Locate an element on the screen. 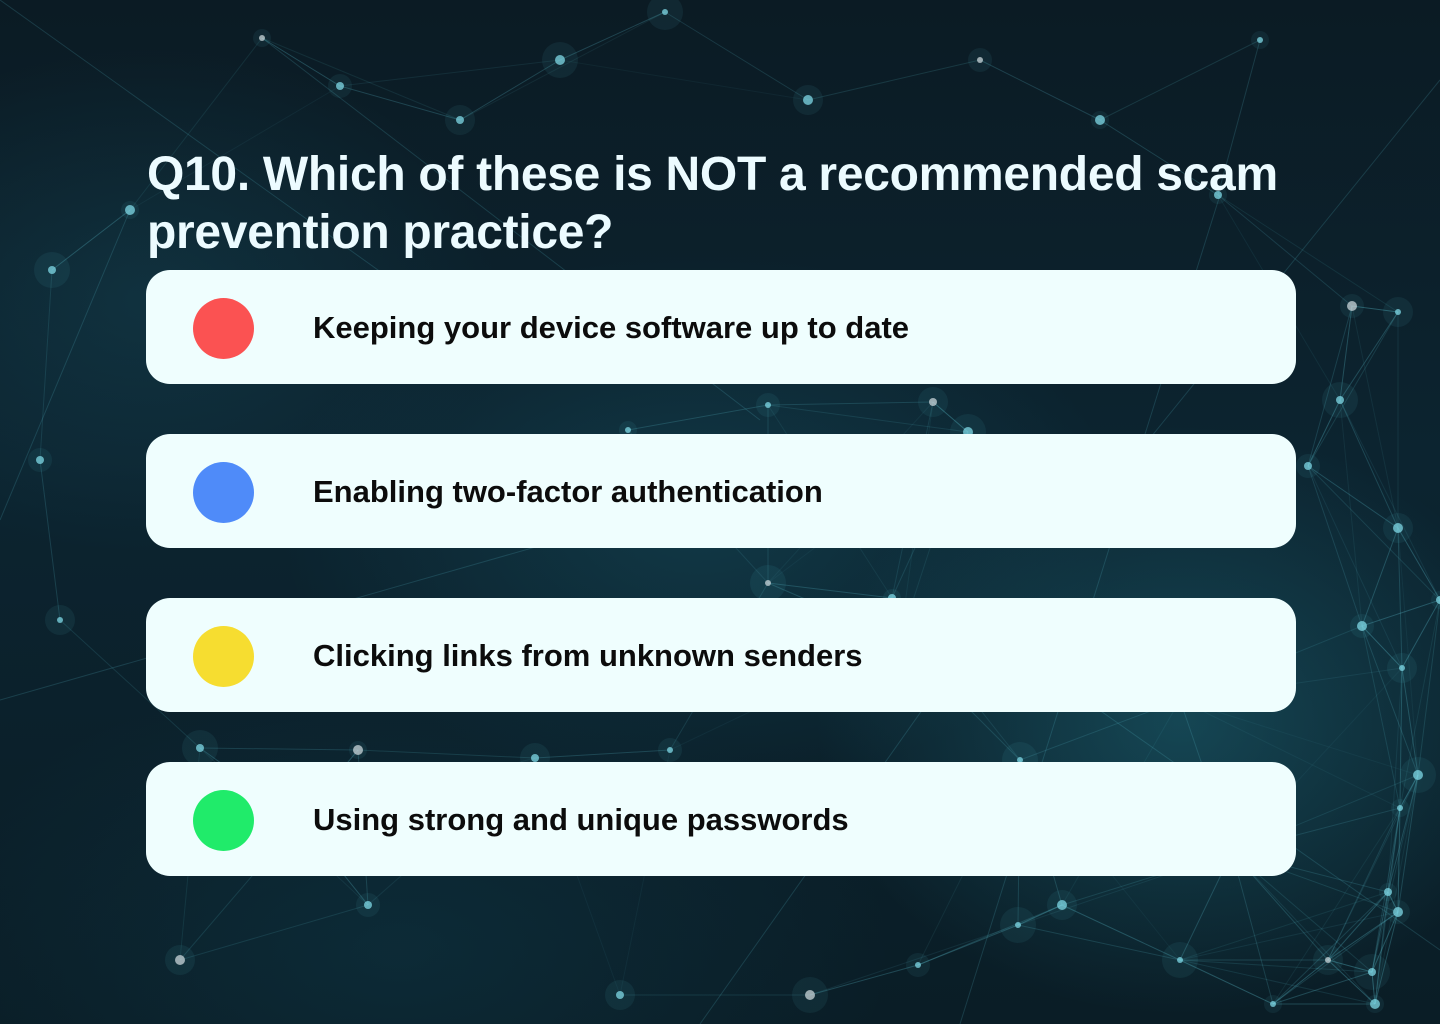  option-b-marker-icon is located at coordinates (223, 492).